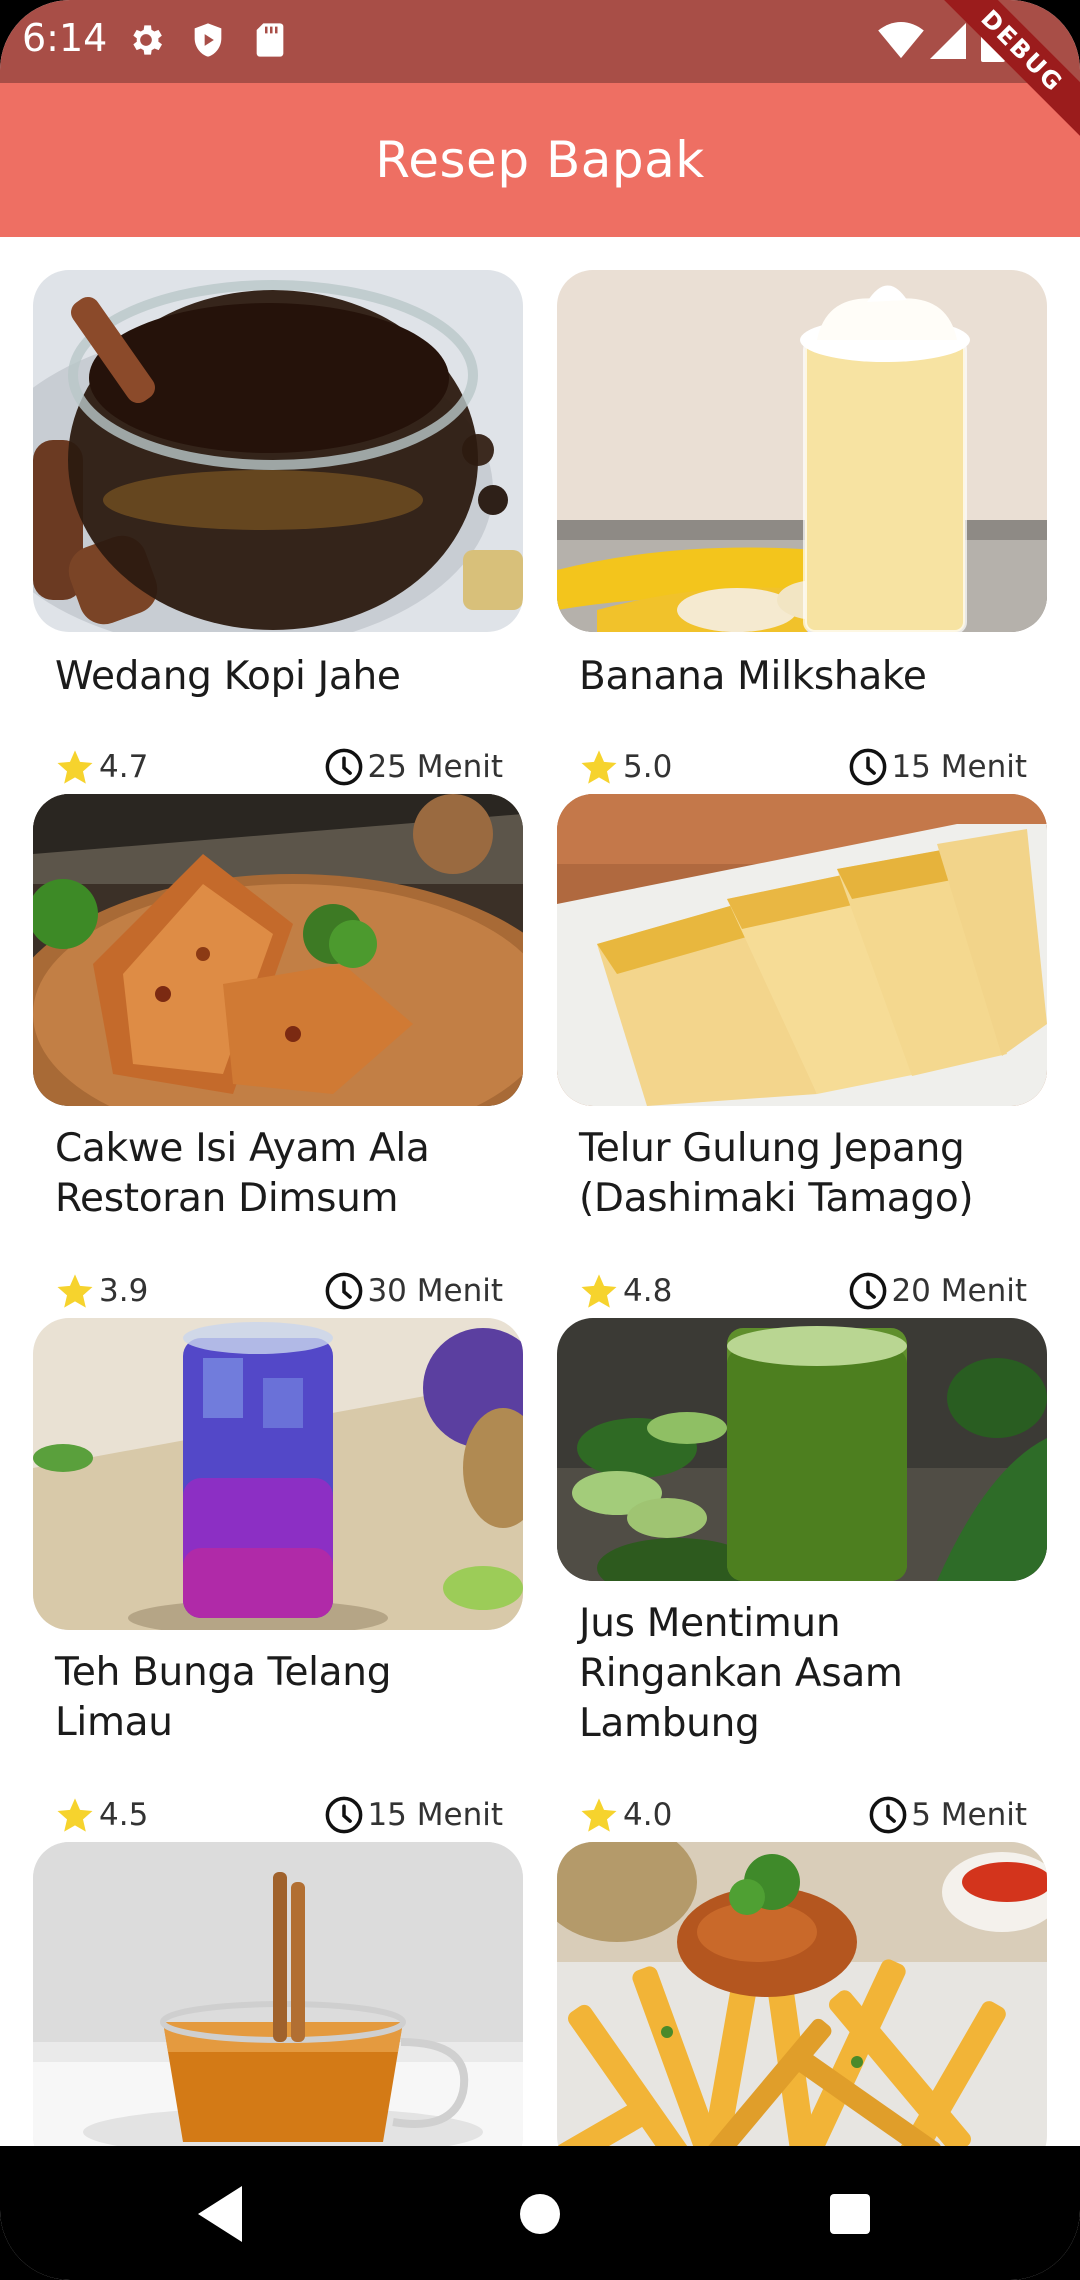 The width and height of the screenshot is (1080, 2280). Describe the element at coordinates (648, 1815) in the screenshot. I see `rating-value: 4.0` at that location.